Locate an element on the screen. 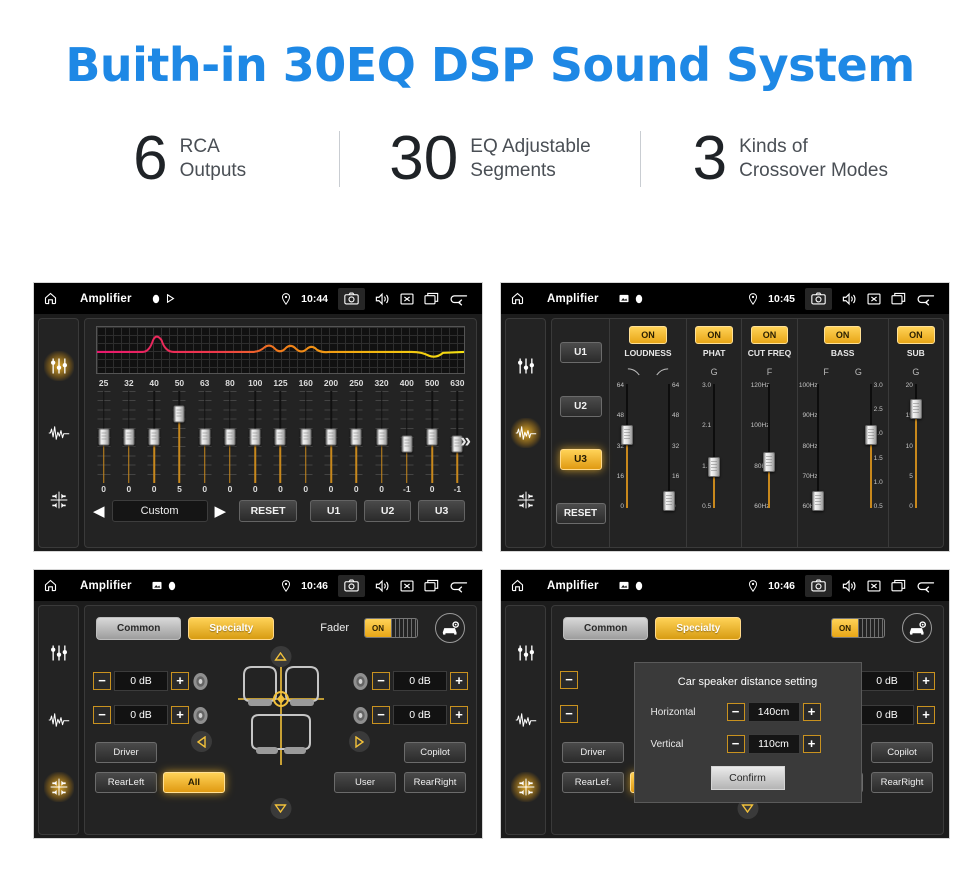  vertical-decrease-button: − is located at coordinates (735, 744).